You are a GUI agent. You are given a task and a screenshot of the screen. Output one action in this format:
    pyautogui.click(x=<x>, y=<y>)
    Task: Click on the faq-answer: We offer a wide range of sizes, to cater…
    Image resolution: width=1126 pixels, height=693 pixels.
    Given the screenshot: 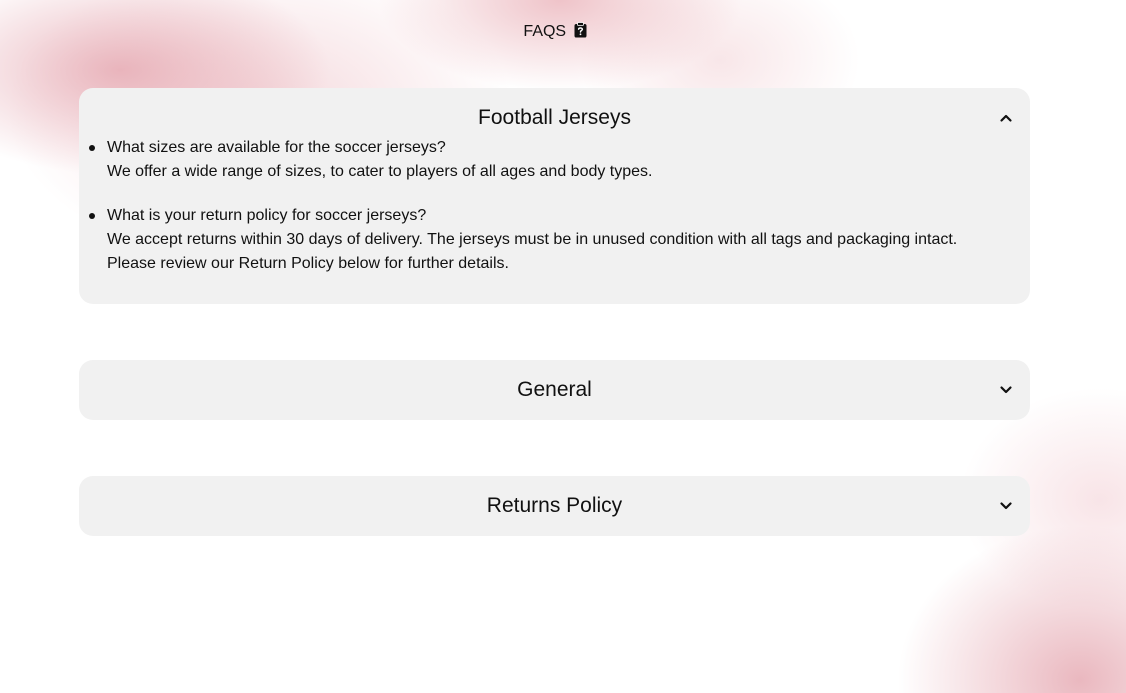 What is the action you would take?
    pyautogui.click(x=380, y=171)
    